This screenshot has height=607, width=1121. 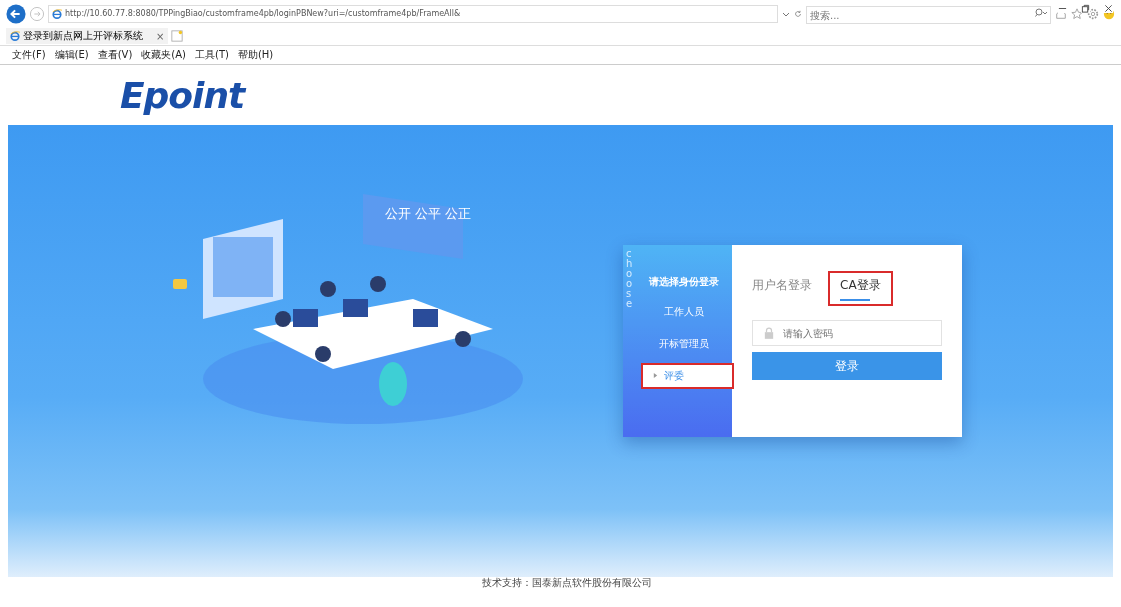 I want to click on back-icon, so click(x=16, y=14).